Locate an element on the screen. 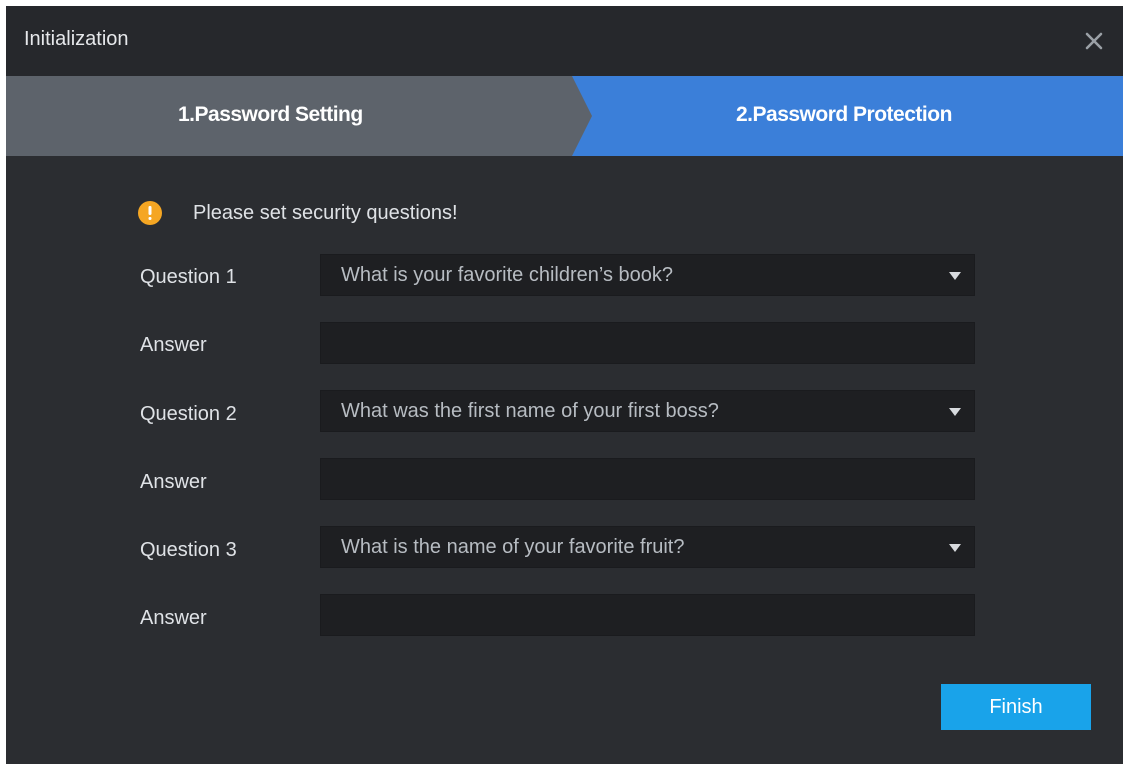 The width and height of the screenshot is (1123, 764). close-icon is located at coordinates (1094, 41).